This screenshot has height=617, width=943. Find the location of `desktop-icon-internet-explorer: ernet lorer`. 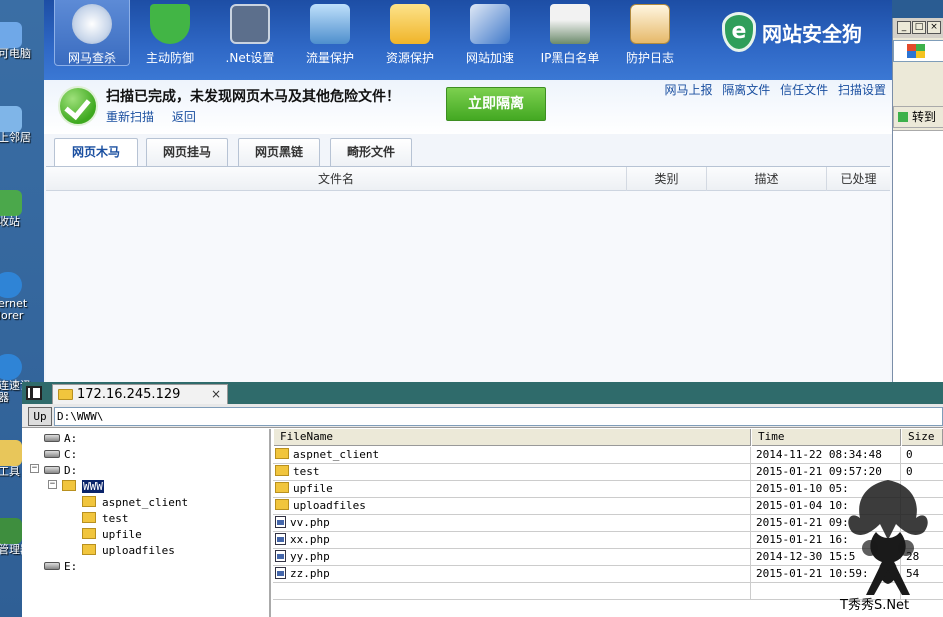

desktop-icon-internet-explorer: ernet lorer is located at coordinates (22, 297).